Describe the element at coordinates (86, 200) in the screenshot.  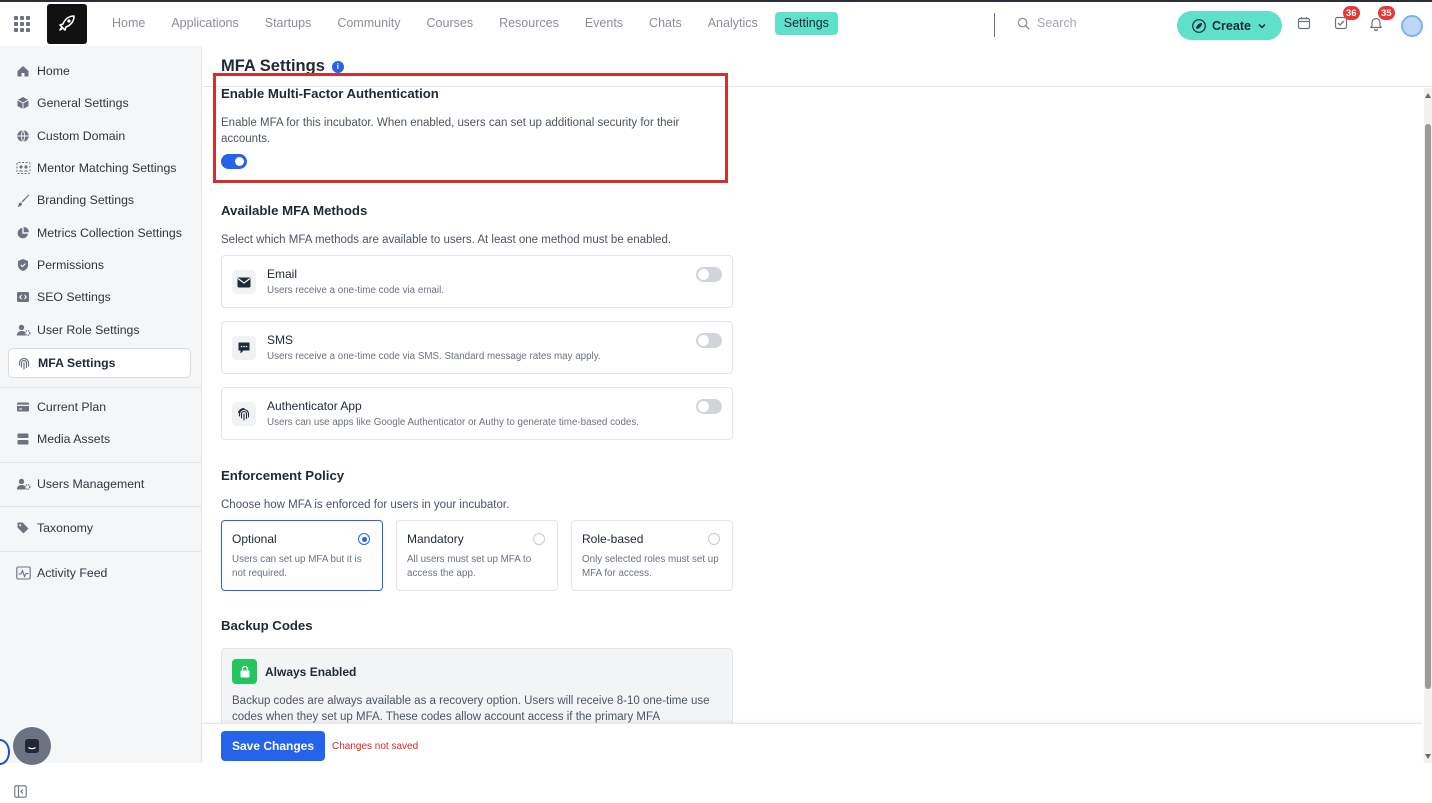
I see `sidebar-item-label: Branding Settings` at that location.